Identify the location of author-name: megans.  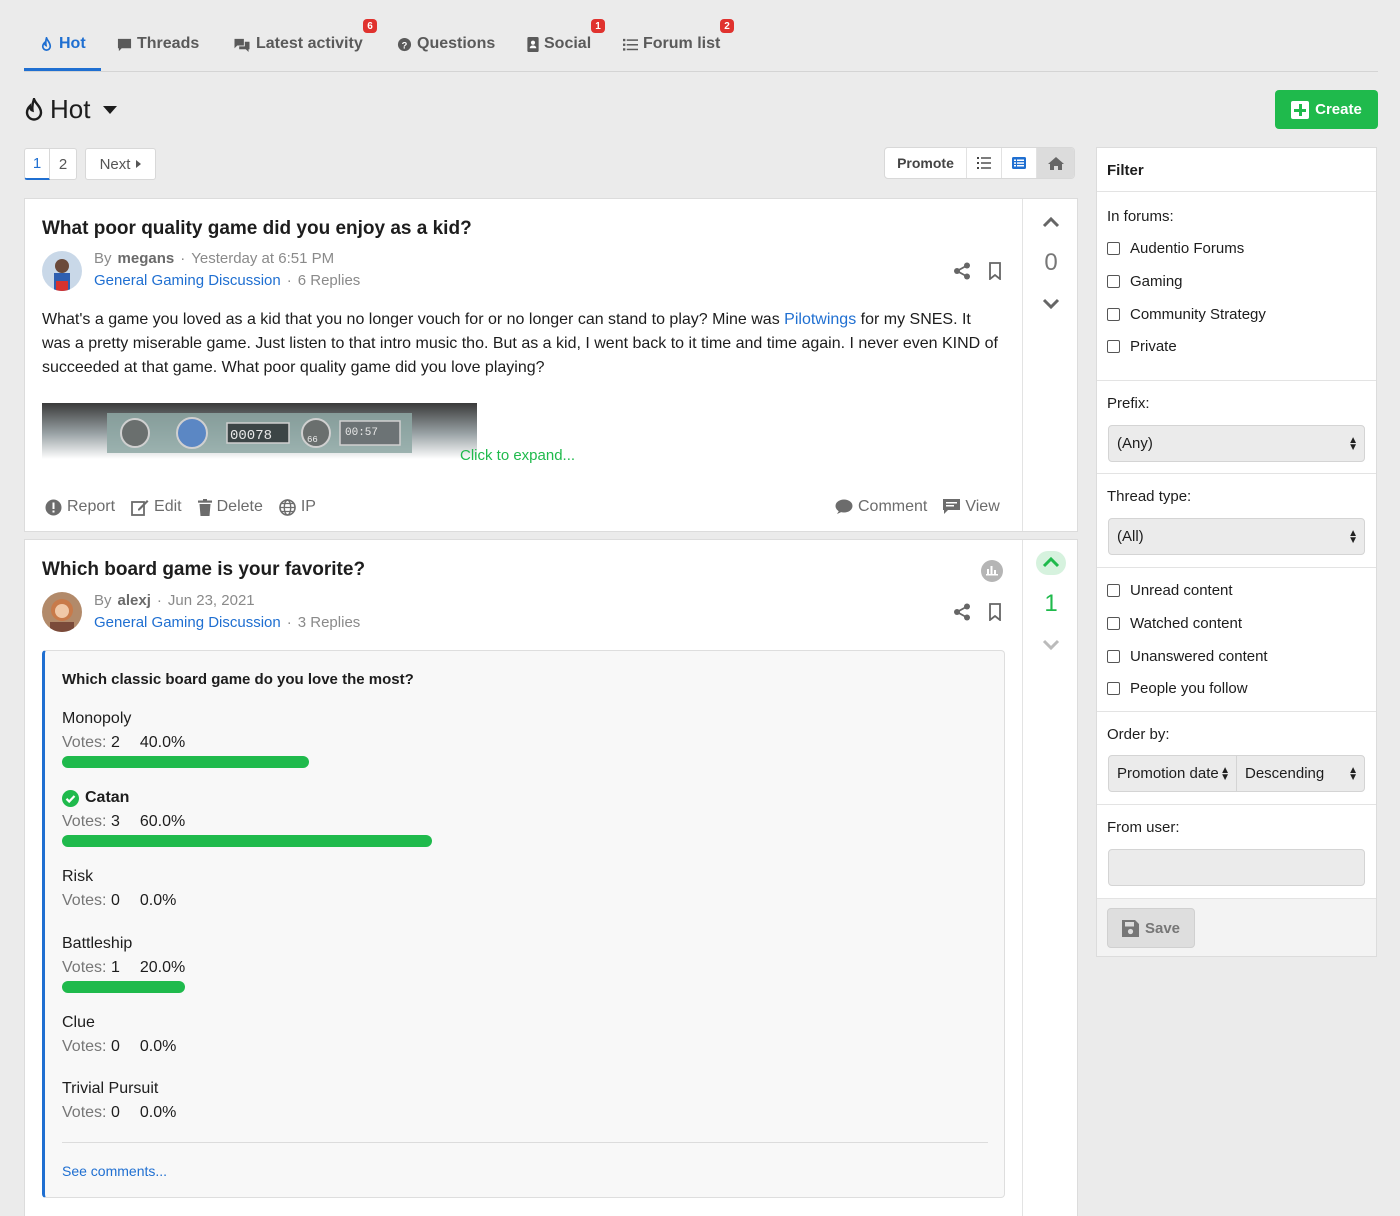
(146, 258).